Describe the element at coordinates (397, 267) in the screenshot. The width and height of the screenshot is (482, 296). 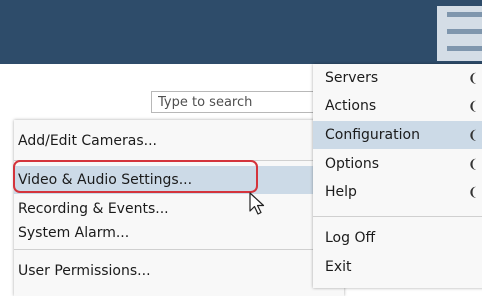
I see `menu-item-exit: Exit` at that location.